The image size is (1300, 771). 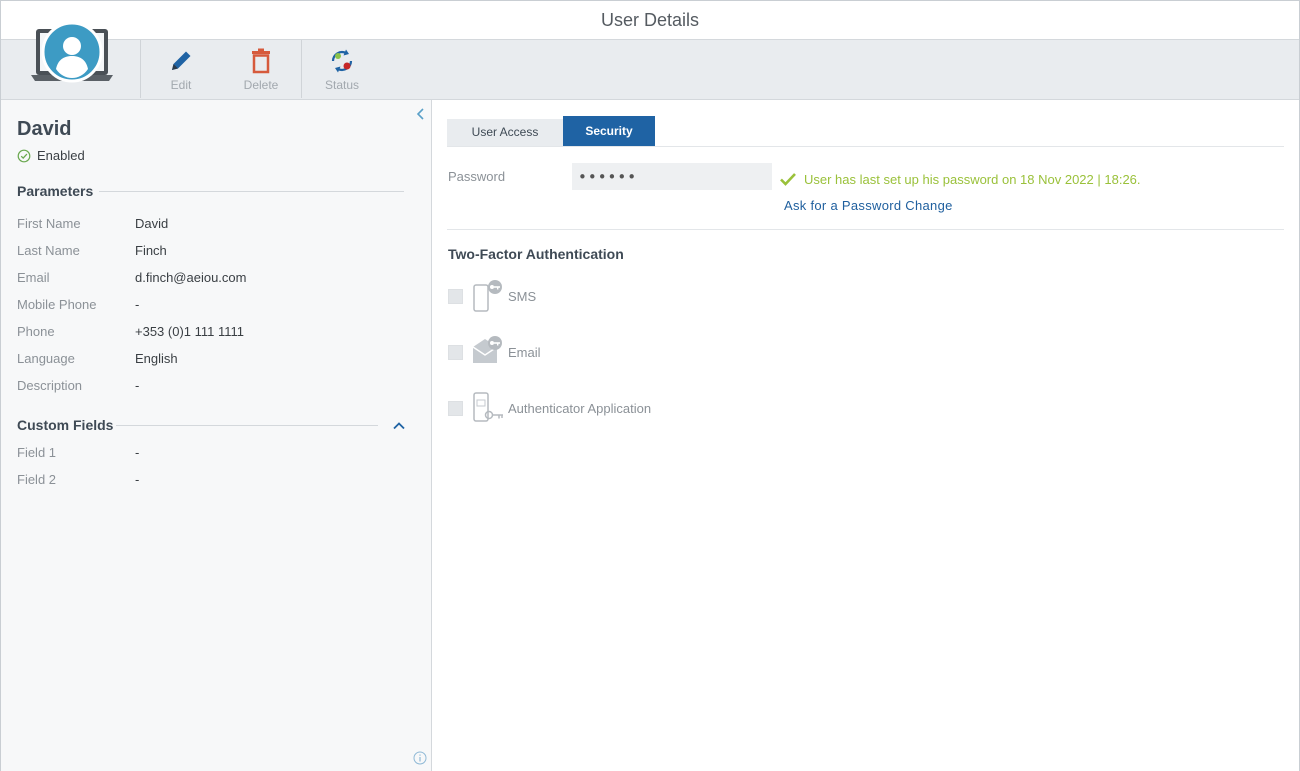 I want to click on info-icon, so click(x=420, y=760).